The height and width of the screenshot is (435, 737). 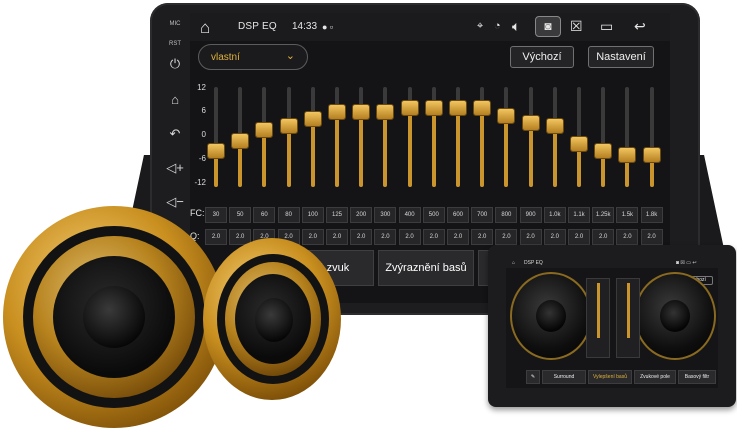 What do you see at coordinates (697, 377) in the screenshot?
I see `mini-mode-bass-filter: Basový filtr` at bounding box center [697, 377].